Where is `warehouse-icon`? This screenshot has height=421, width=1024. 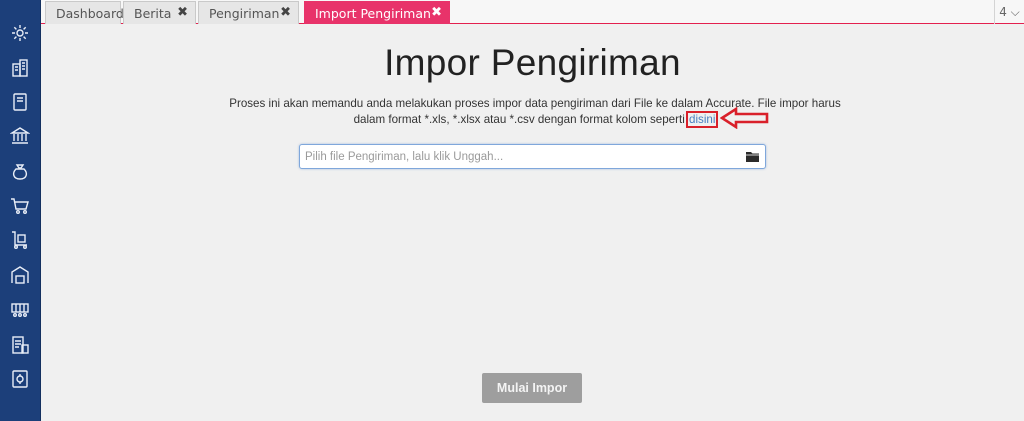
warehouse-icon is located at coordinates (20, 275).